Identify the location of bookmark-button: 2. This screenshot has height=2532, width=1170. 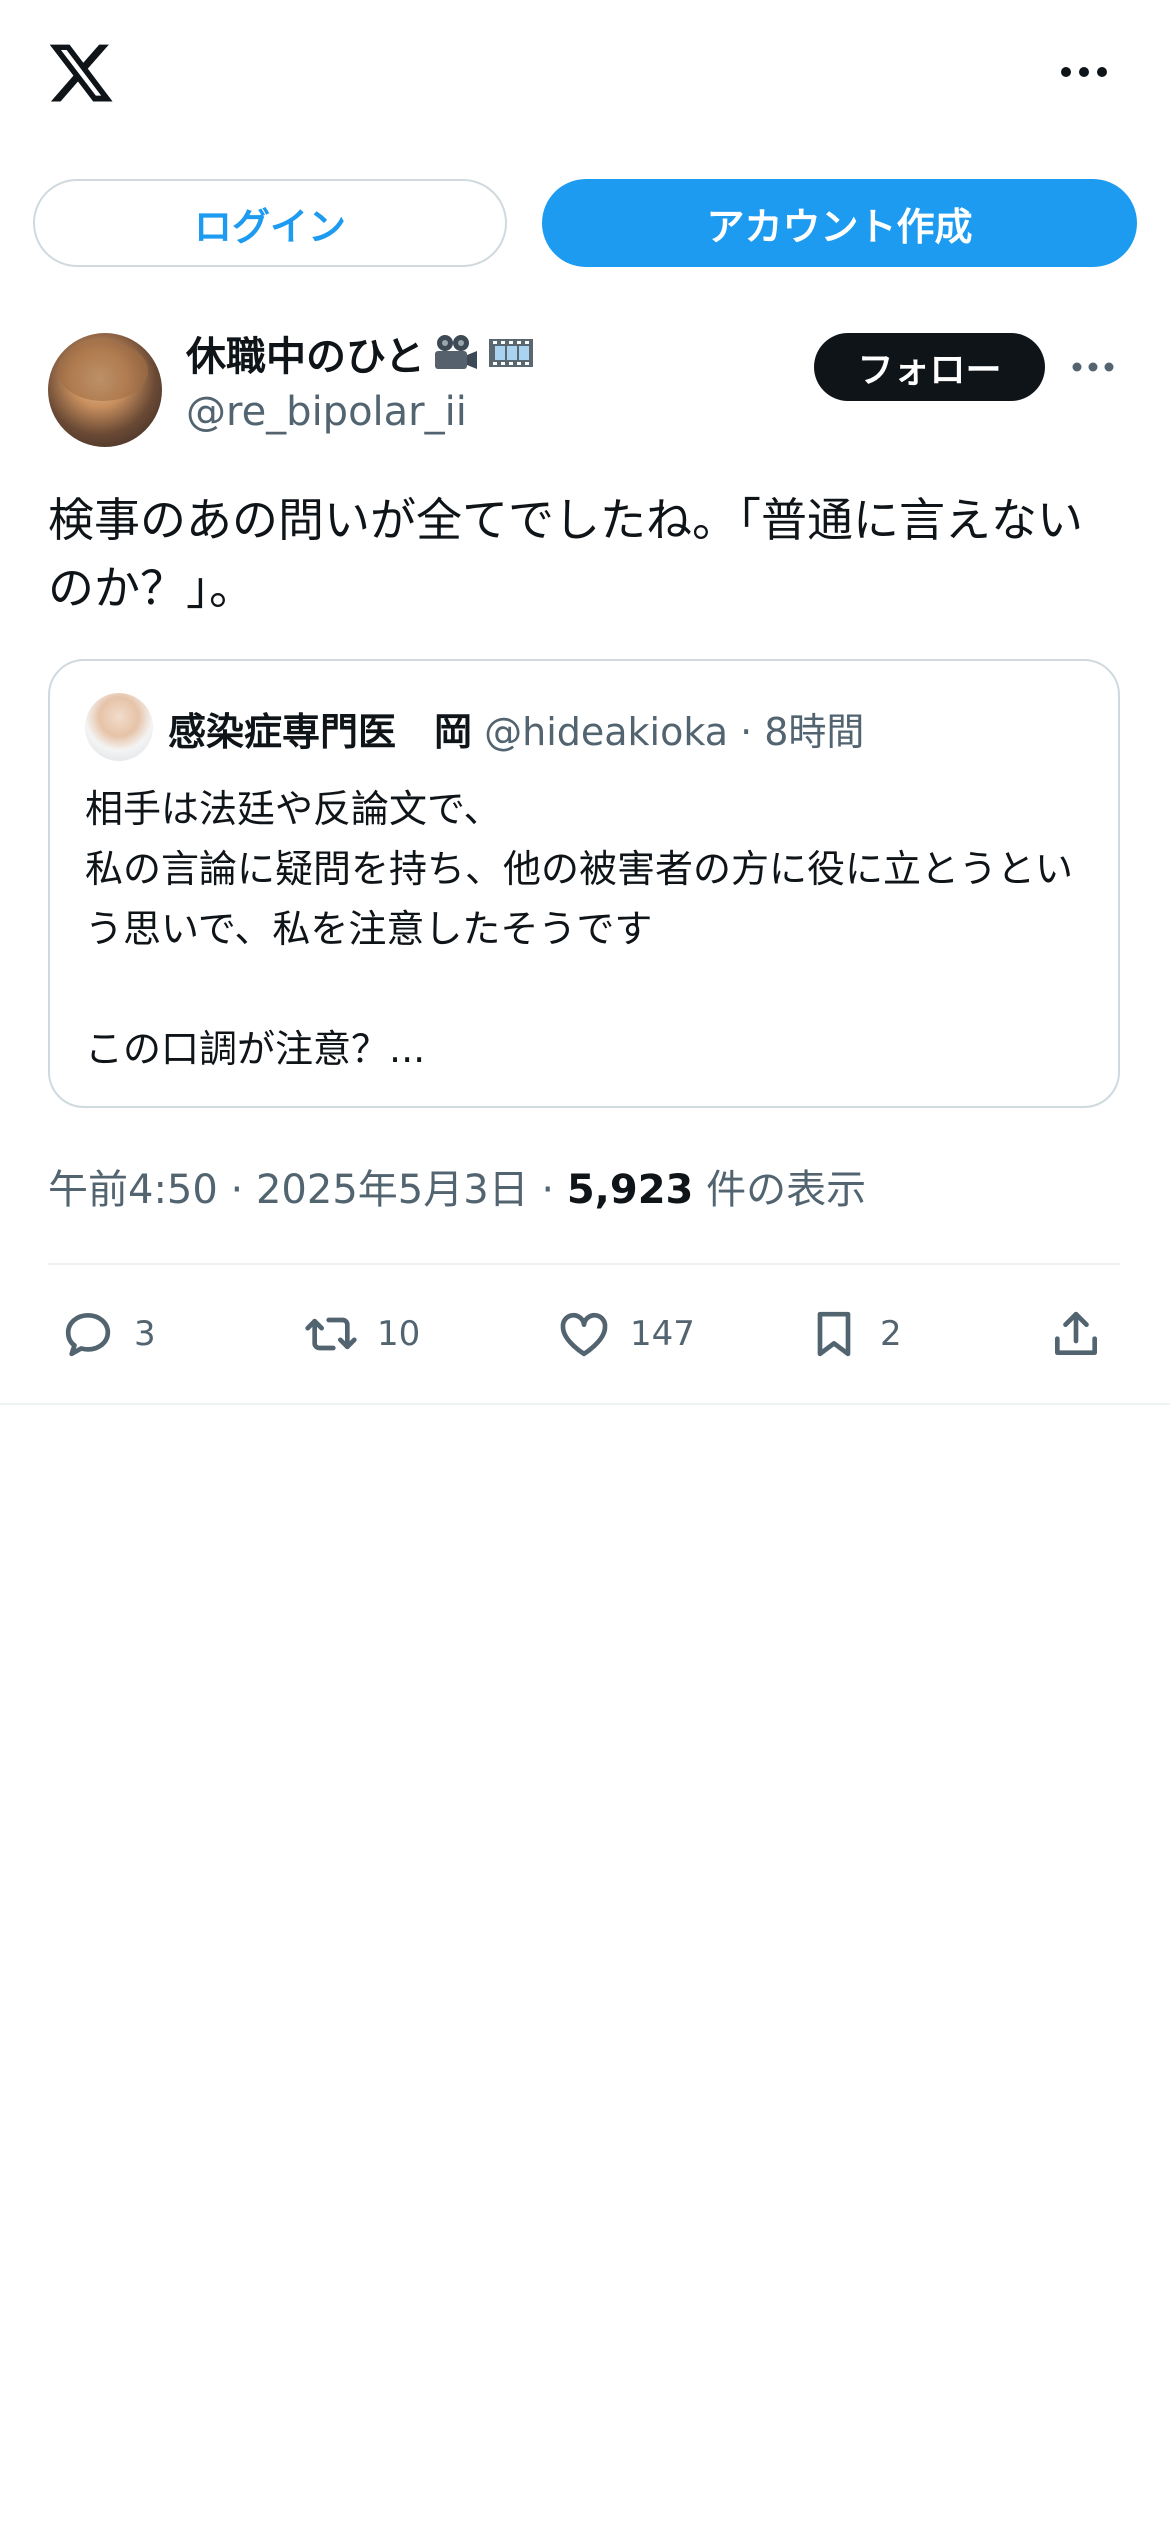
(854, 1334).